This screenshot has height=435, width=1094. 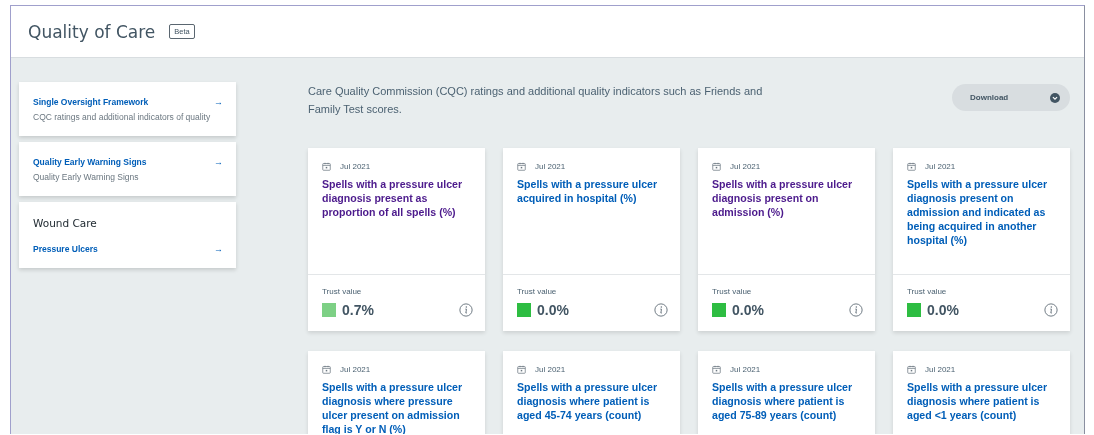 I want to click on nav-description: Quality Early Warning Signs, so click(x=86, y=177).